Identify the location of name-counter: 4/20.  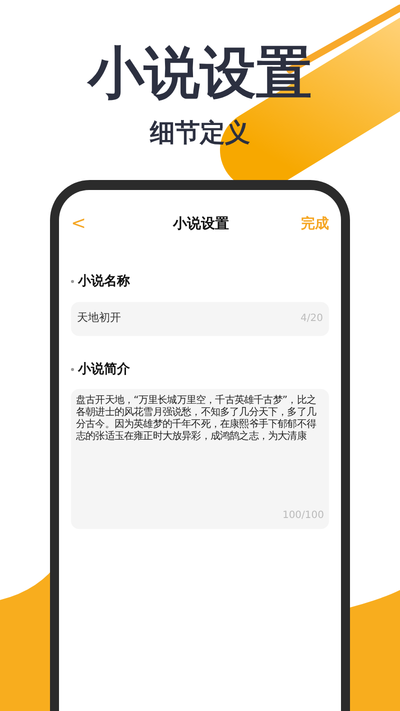
(311, 319).